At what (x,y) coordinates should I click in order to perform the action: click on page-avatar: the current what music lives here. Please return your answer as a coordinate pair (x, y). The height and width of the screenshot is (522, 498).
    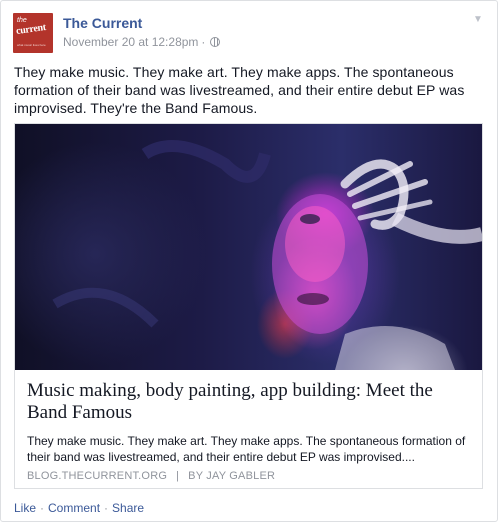
    Looking at the image, I should click on (33, 33).